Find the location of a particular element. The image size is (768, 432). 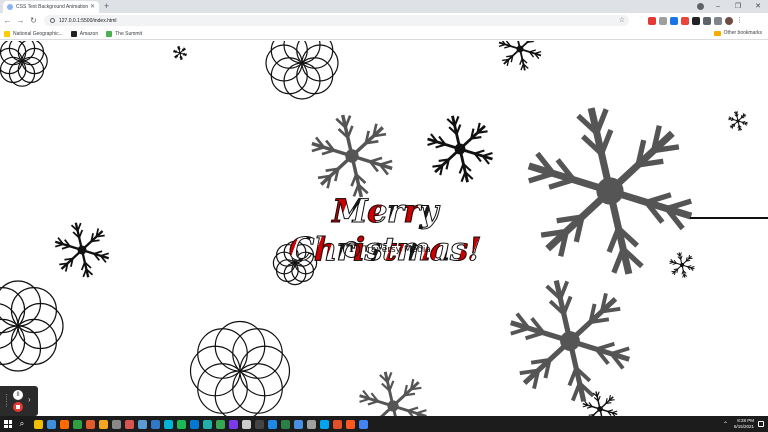

media-icon is located at coordinates (718, 20).